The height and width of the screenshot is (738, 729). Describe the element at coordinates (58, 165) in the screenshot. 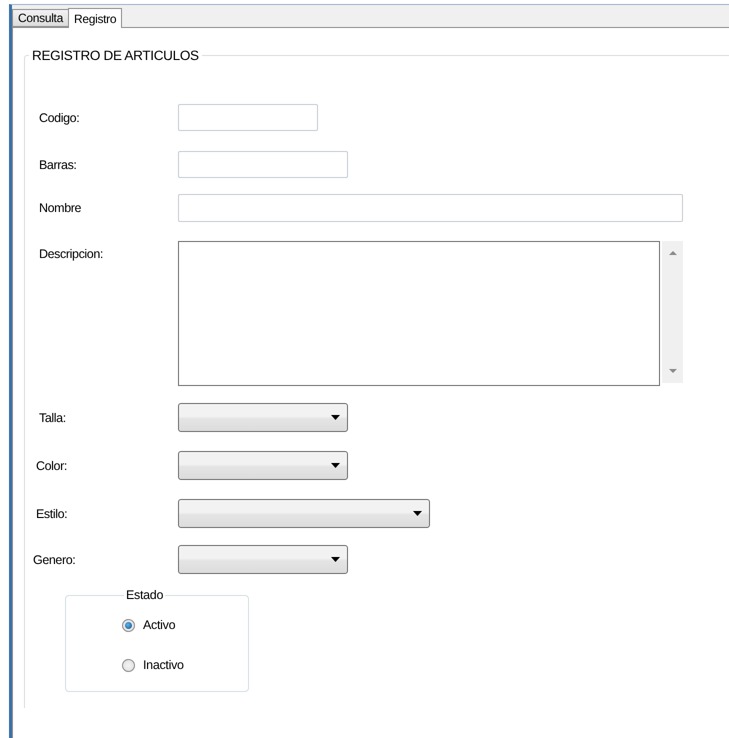

I see `field-label: Barras:` at that location.